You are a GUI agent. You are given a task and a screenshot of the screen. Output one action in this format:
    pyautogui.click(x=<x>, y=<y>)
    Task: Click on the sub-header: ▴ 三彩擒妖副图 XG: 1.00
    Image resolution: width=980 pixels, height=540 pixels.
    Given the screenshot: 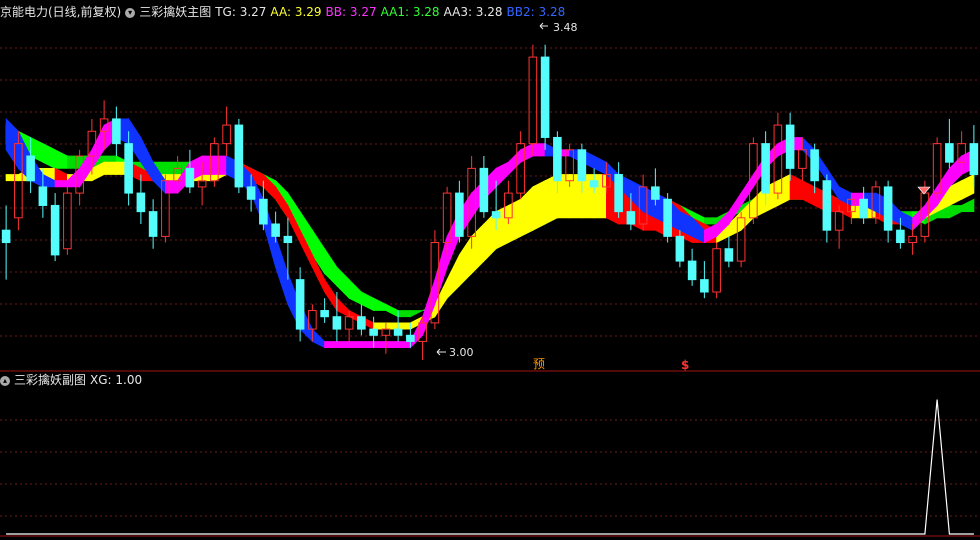 What is the action you would take?
    pyautogui.click(x=73, y=380)
    